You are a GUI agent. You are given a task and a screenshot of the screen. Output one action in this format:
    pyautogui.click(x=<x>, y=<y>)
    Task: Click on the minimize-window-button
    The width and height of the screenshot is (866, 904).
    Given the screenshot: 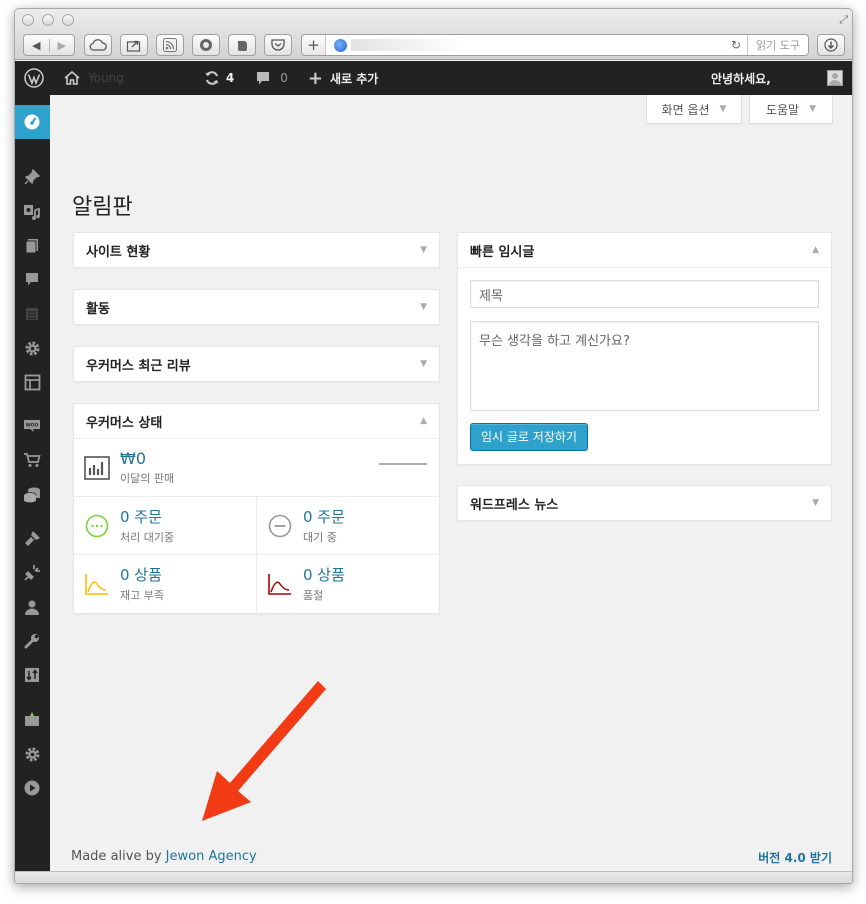 What is the action you would take?
    pyautogui.click(x=48, y=20)
    